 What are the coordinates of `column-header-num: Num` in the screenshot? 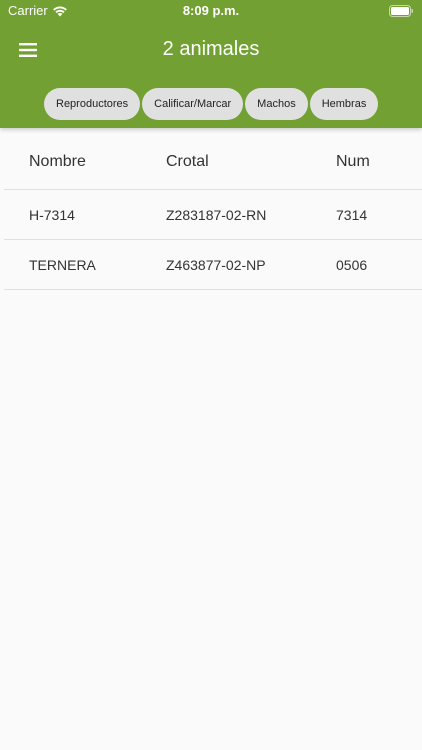 It's located at (353, 161).